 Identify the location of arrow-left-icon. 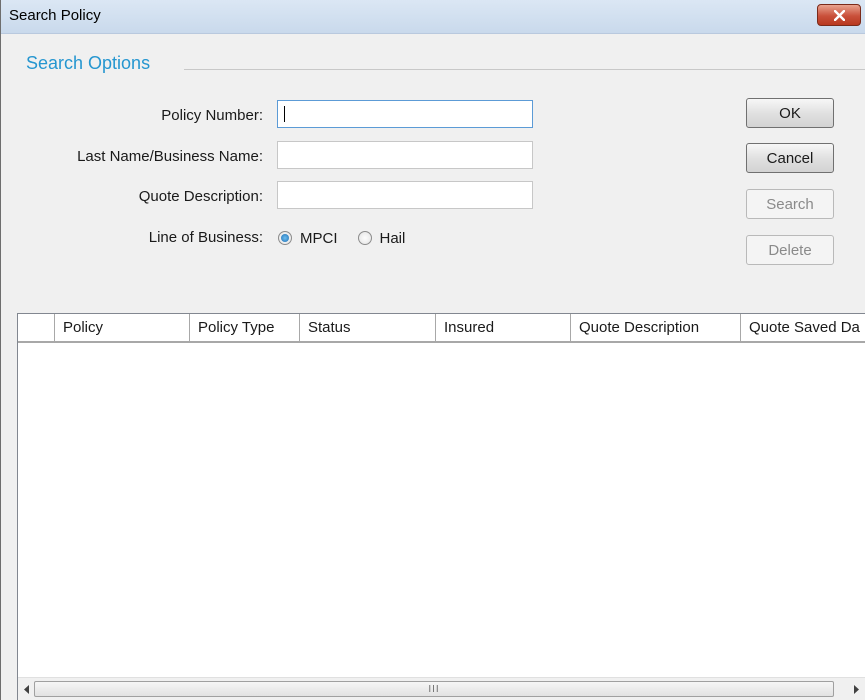
(26, 689).